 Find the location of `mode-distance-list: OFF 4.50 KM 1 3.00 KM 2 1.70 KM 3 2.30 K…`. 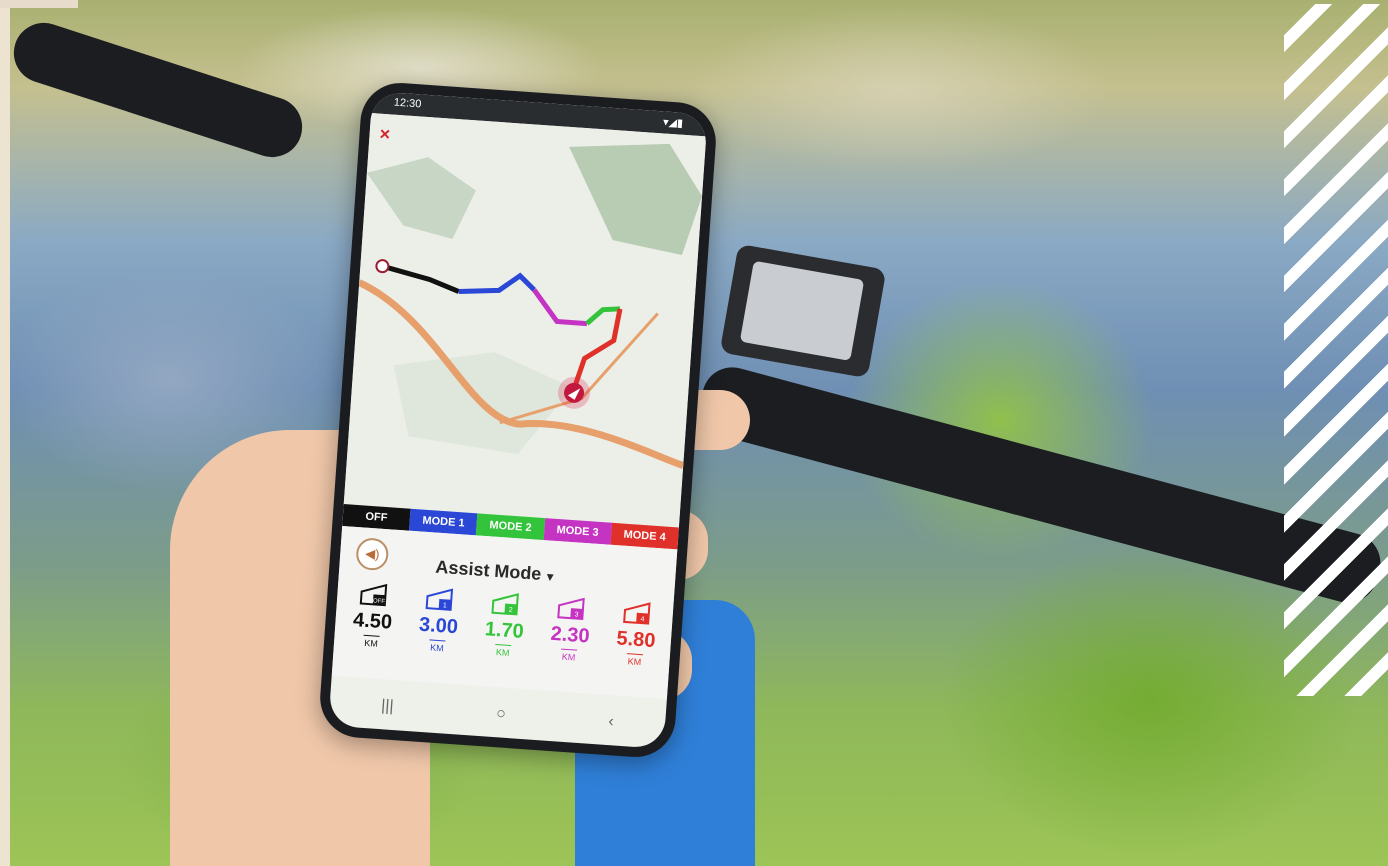

mode-distance-list: OFF 4.50 KM 1 3.00 KM 2 1.70 KM 3 2.30 K… is located at coordinates (503, 636).